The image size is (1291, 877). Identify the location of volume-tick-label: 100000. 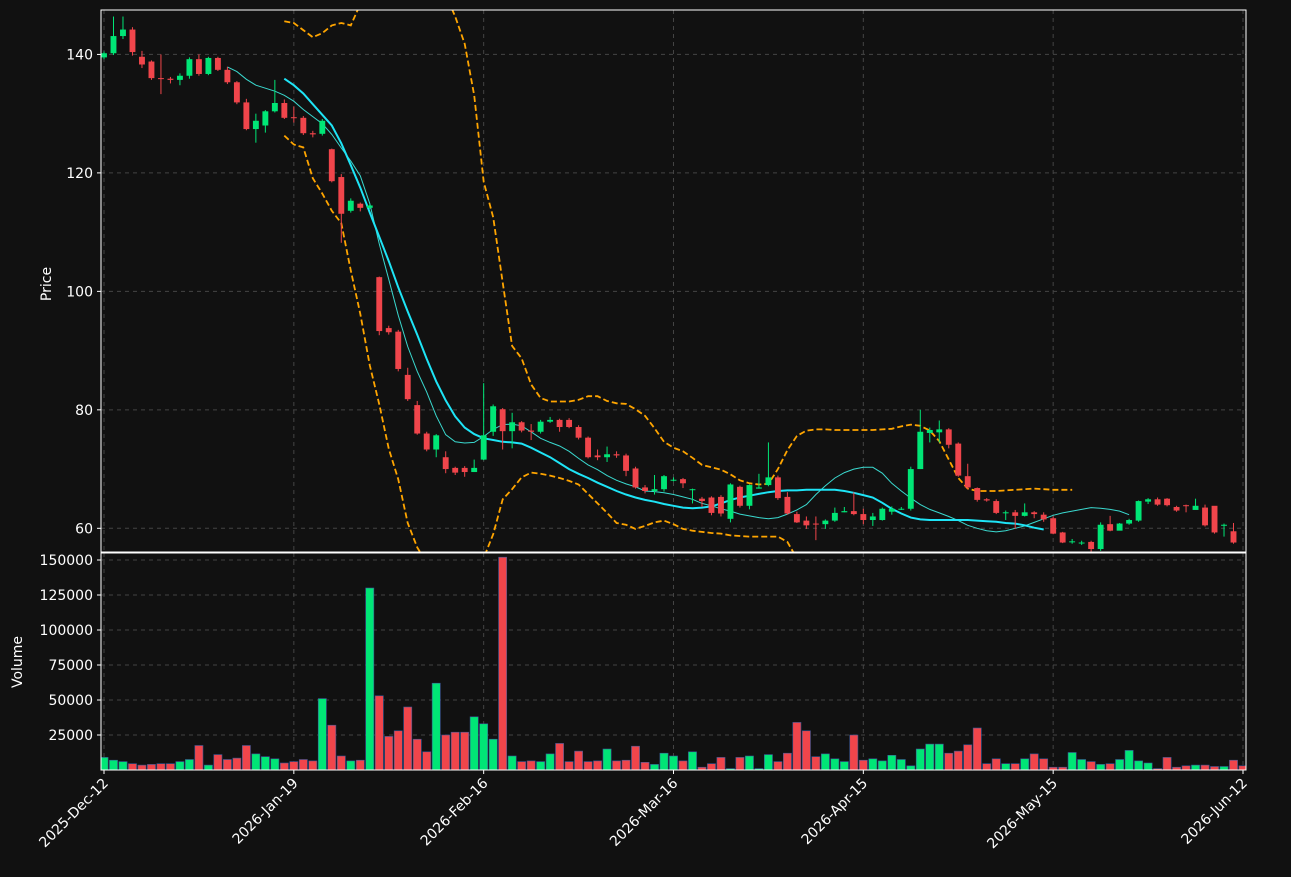
(66, 631).